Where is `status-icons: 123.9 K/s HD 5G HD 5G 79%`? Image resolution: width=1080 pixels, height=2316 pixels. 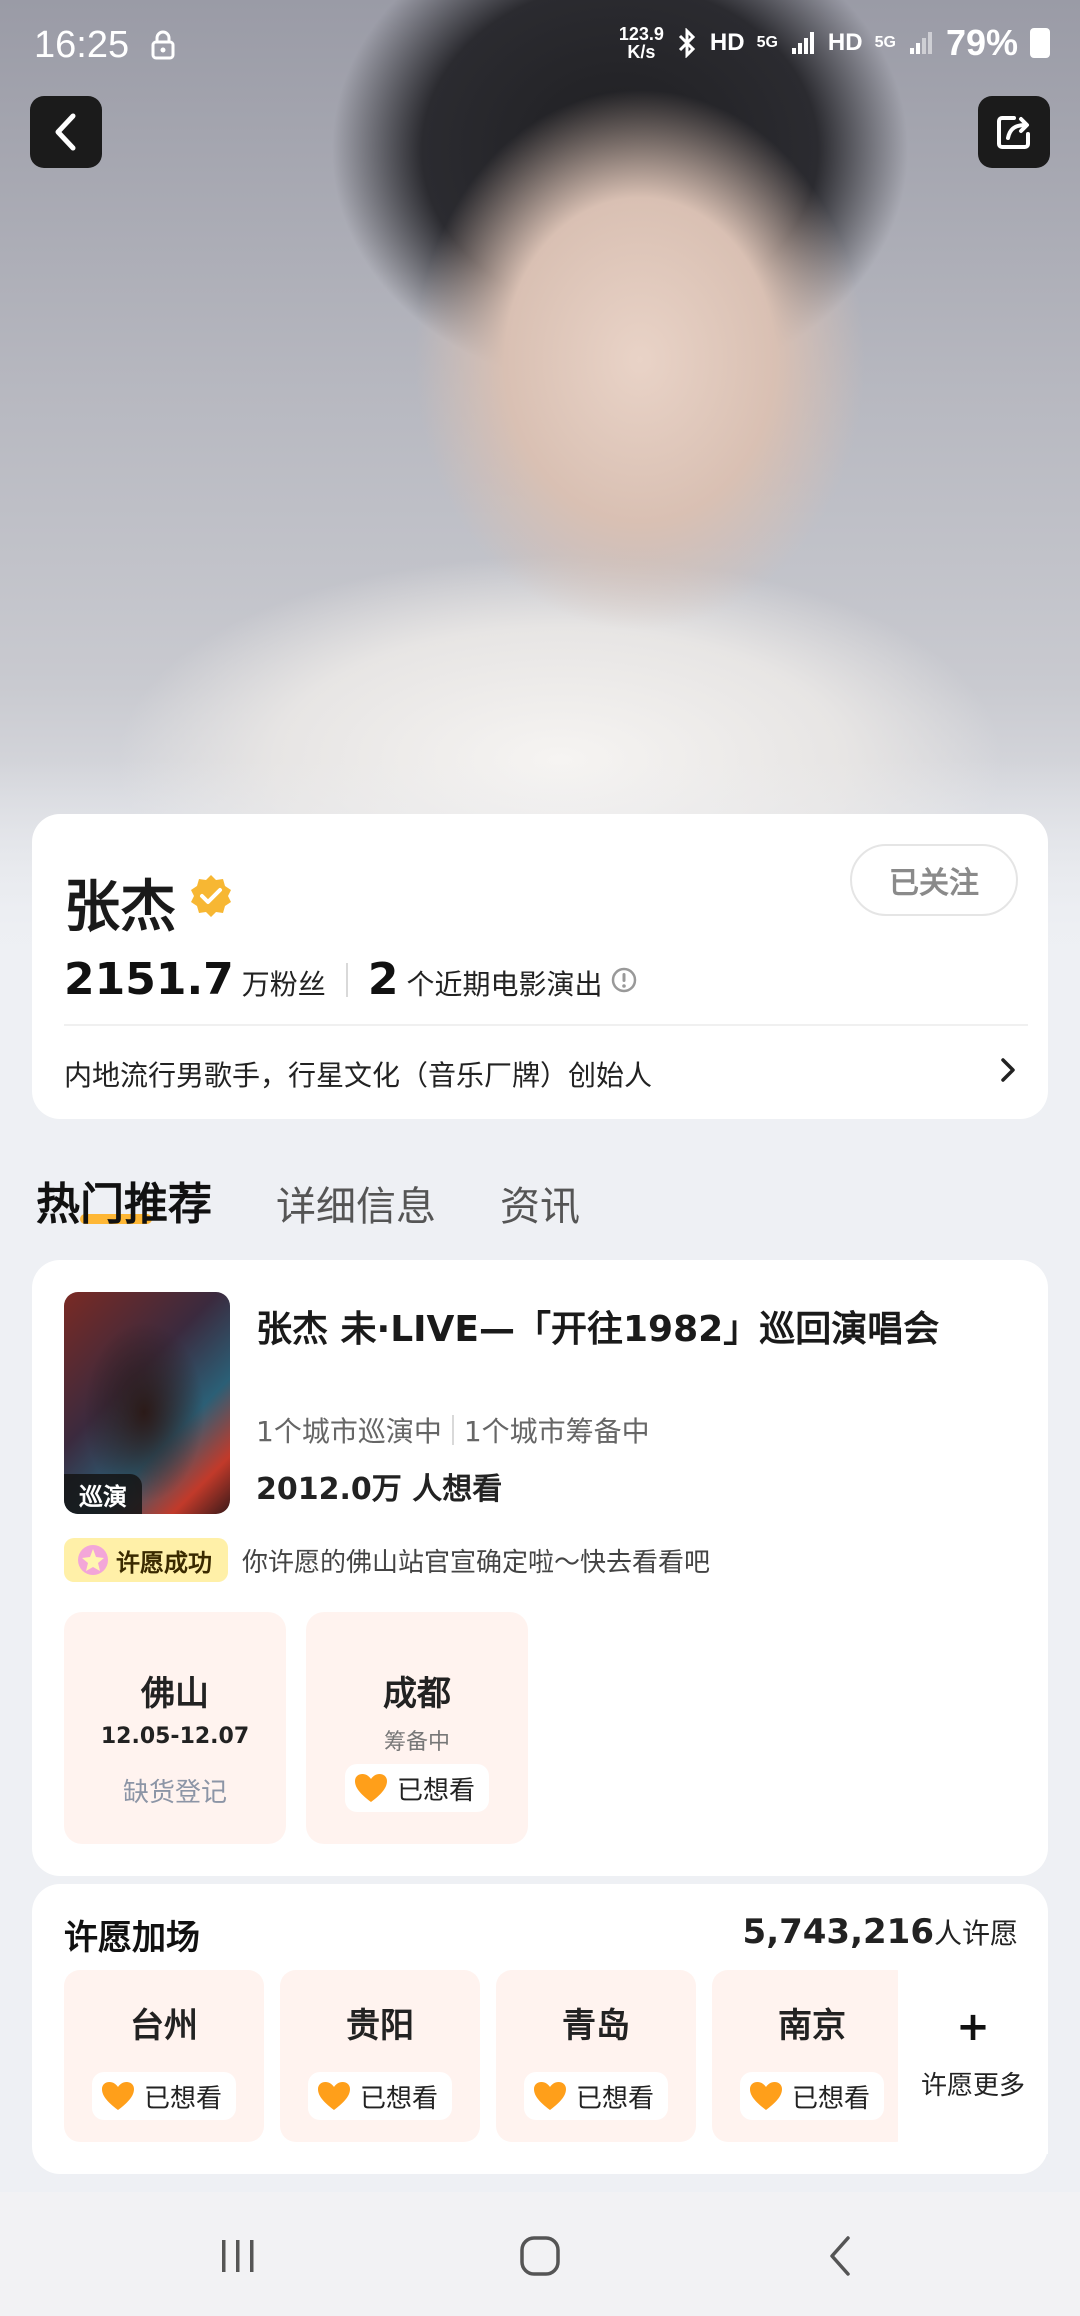 status-icons: 123.9 K/s HD 5G HD 5G 79% is located at coordinates (834, 43).